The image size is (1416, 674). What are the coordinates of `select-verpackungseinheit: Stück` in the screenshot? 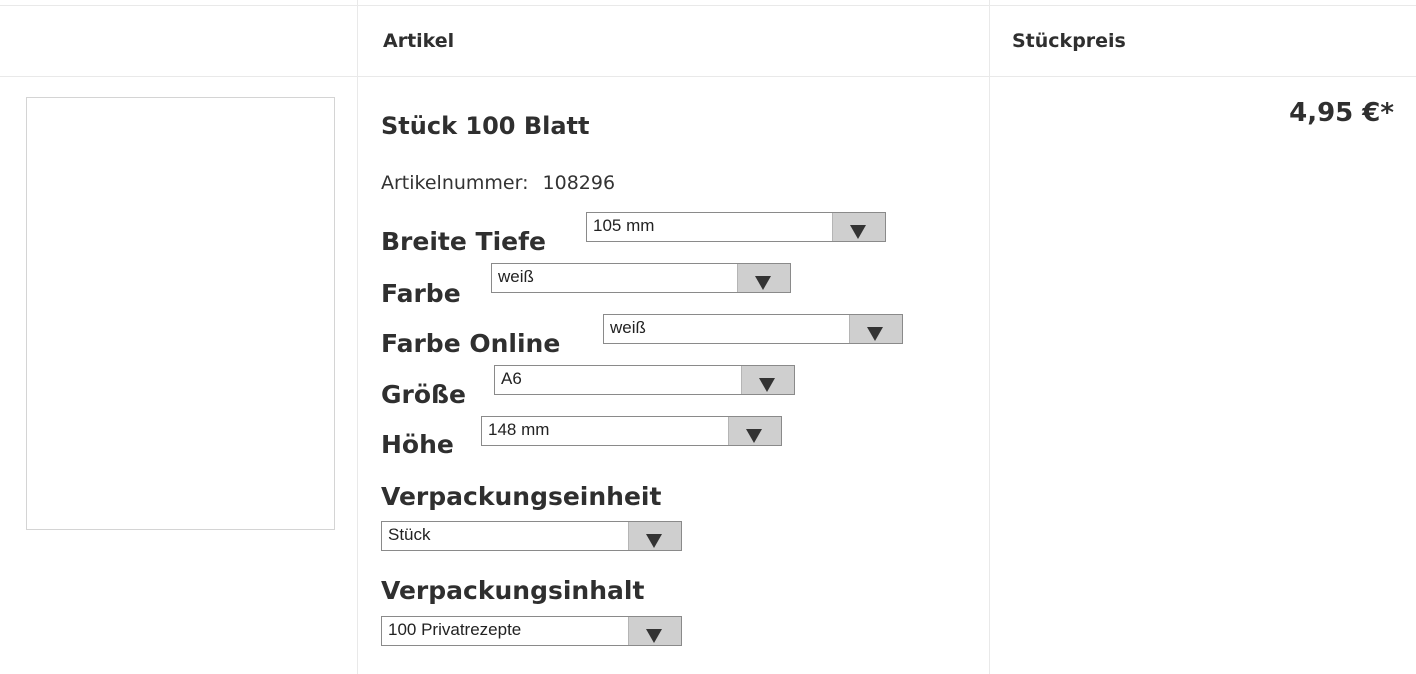 It's located at (531, 536).